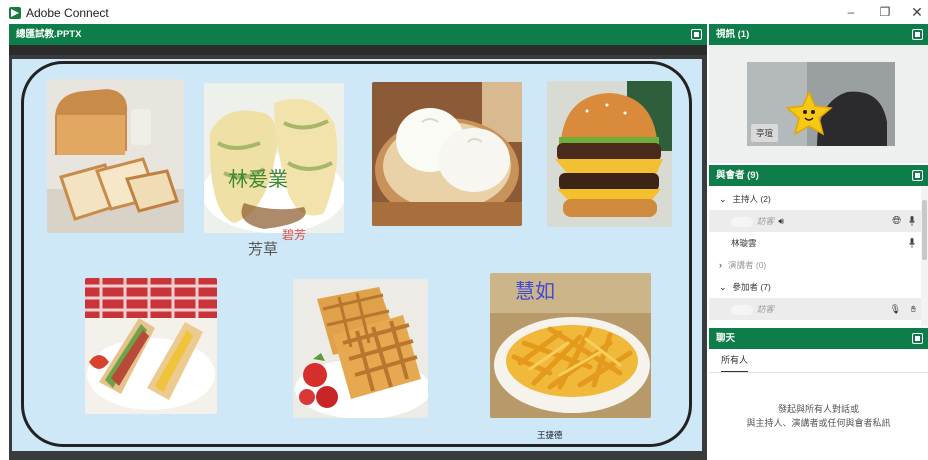 Image resolution: width=928 pixels, height=460 pixels. What do you see at coordinates (818, 423) in the screenshot?
I see `chat-hint-line2: 與主持人、演講者或任何與會者私訊` at bounding box center [818, 423].